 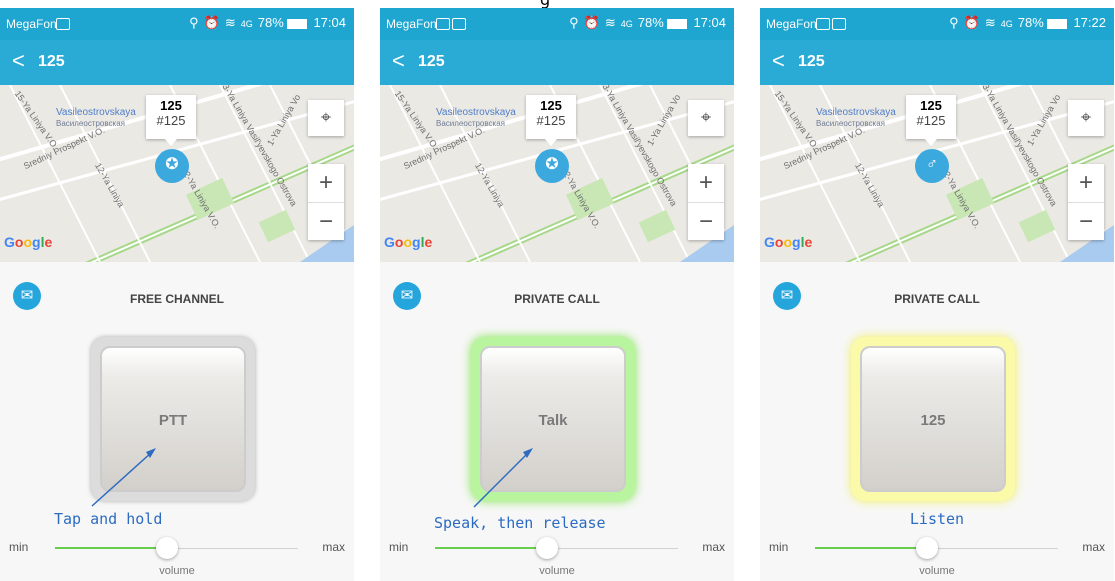 What do you see at coordinates (610, 22) in the screenshot?
I see `wifi-icon: ≋` at bounding box center [610, 22].